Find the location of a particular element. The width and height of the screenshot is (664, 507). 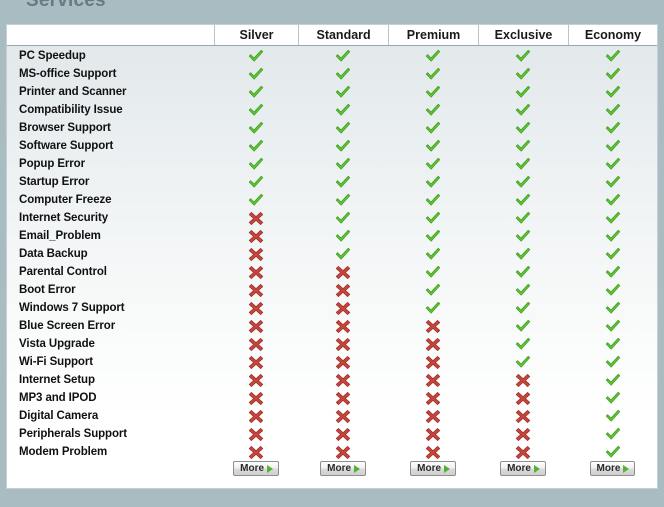

more-button-standard: More is located at coordinates (343, 468).